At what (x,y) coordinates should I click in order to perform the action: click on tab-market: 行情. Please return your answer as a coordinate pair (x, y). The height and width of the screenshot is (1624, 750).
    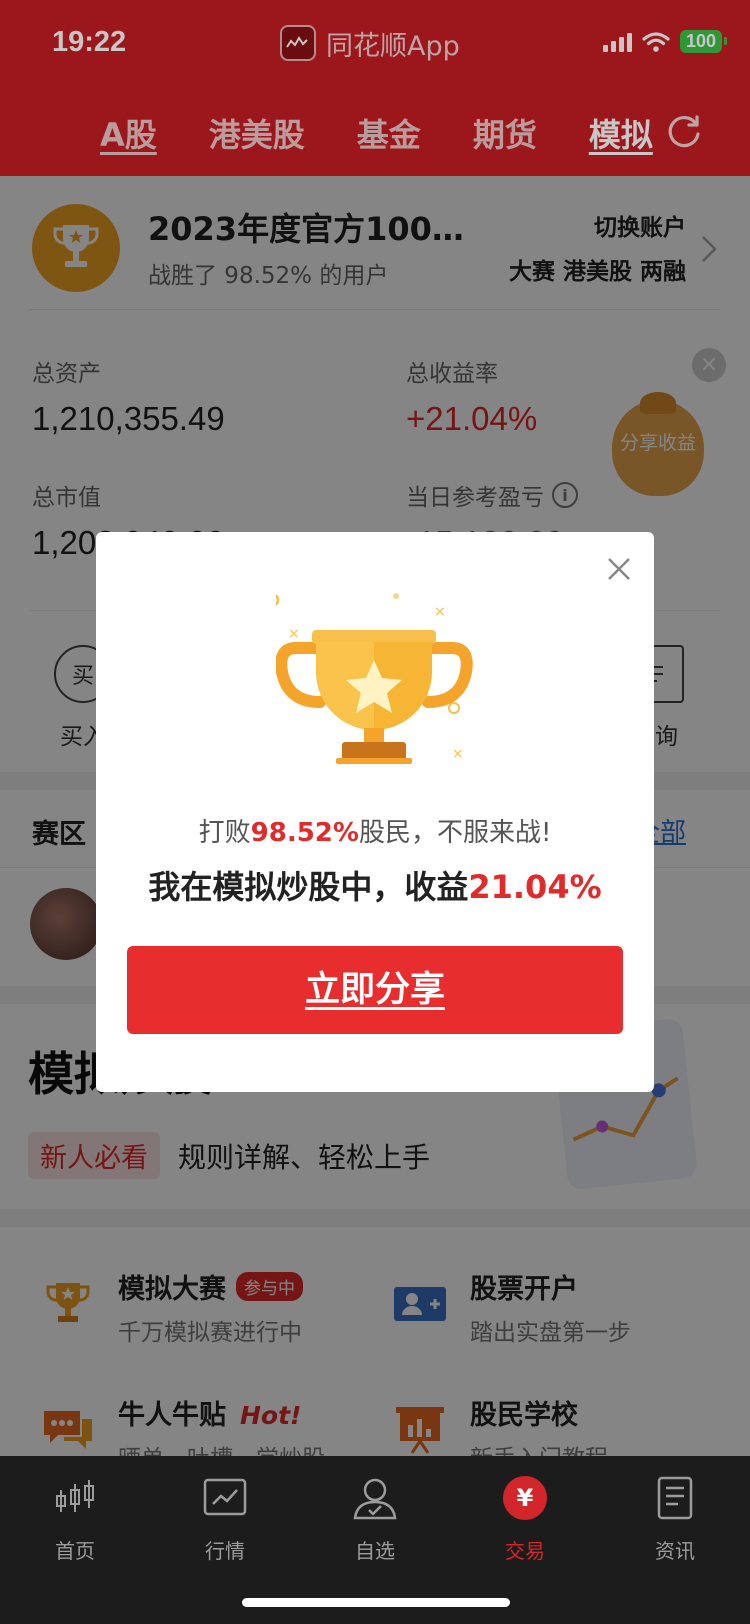
    Looking at the image, I should click on (225, 1519).